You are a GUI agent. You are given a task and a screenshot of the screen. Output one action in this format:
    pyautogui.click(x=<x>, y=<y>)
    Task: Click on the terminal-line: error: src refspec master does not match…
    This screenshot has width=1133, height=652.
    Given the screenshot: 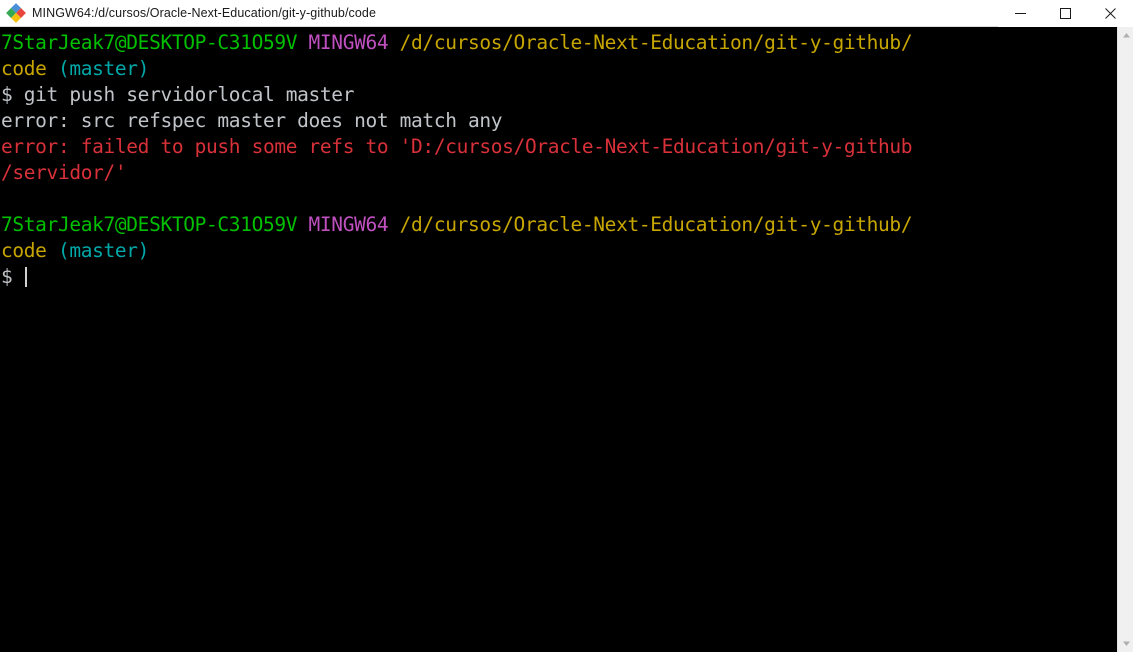 What is the action you would take?
    pyautogui.click(x=559, y=121)
    